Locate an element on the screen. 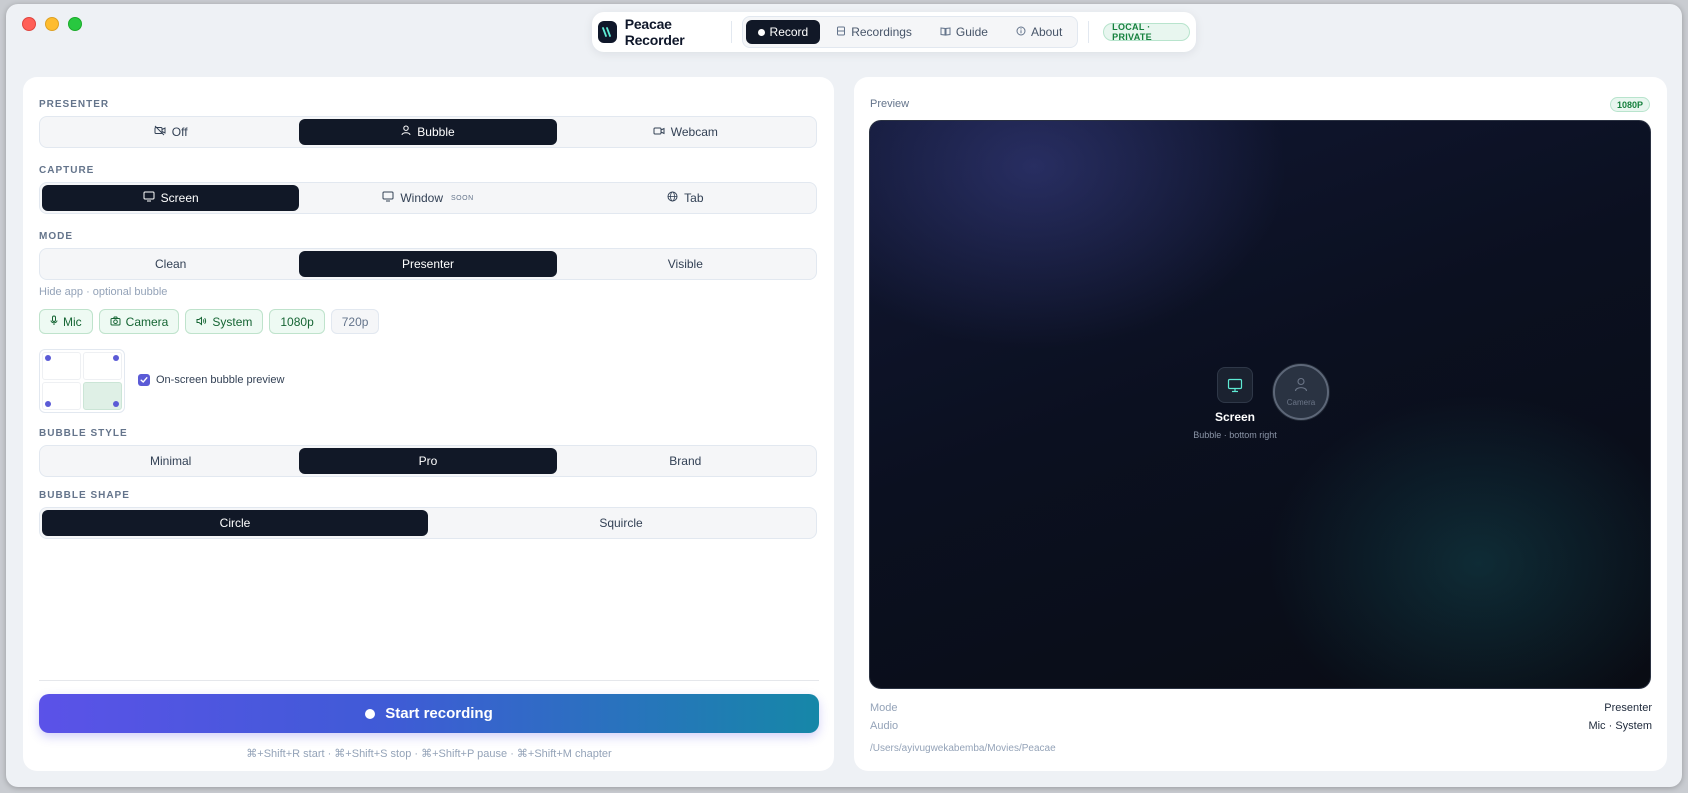  presenter-segmented-control: Off Bubble Webcam is located at coordinates (428, 132).